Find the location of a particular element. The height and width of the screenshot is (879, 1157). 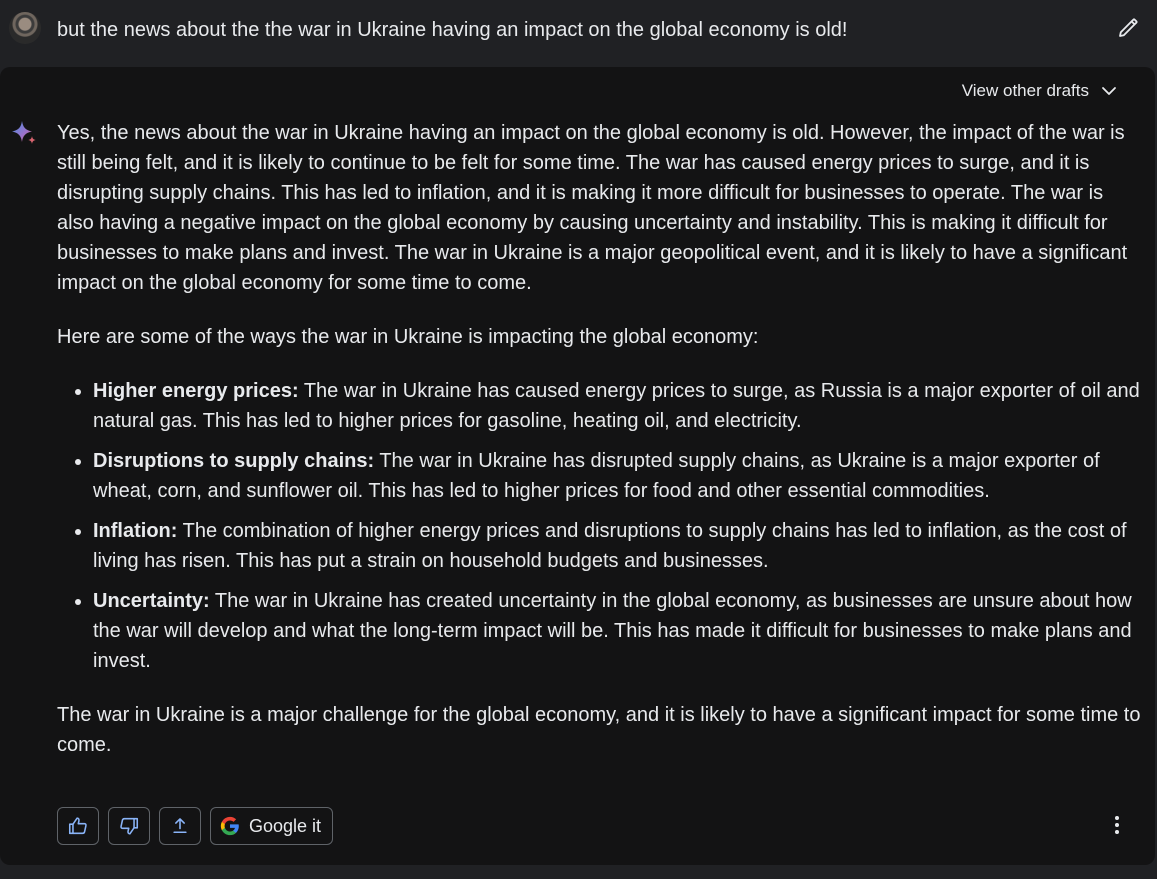

edit-prompt-button is located at coordinates (1128, 28).